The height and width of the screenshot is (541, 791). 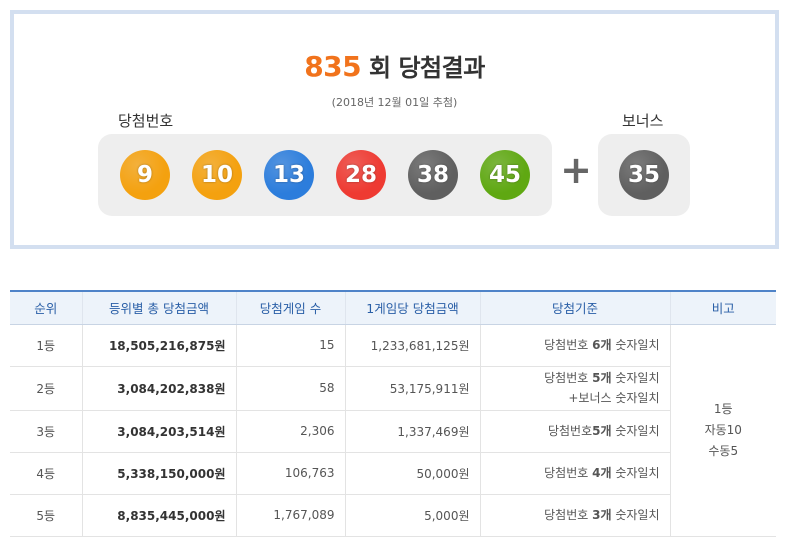 I want to click on rank-cell: 5등, so click(x=46, y=515).